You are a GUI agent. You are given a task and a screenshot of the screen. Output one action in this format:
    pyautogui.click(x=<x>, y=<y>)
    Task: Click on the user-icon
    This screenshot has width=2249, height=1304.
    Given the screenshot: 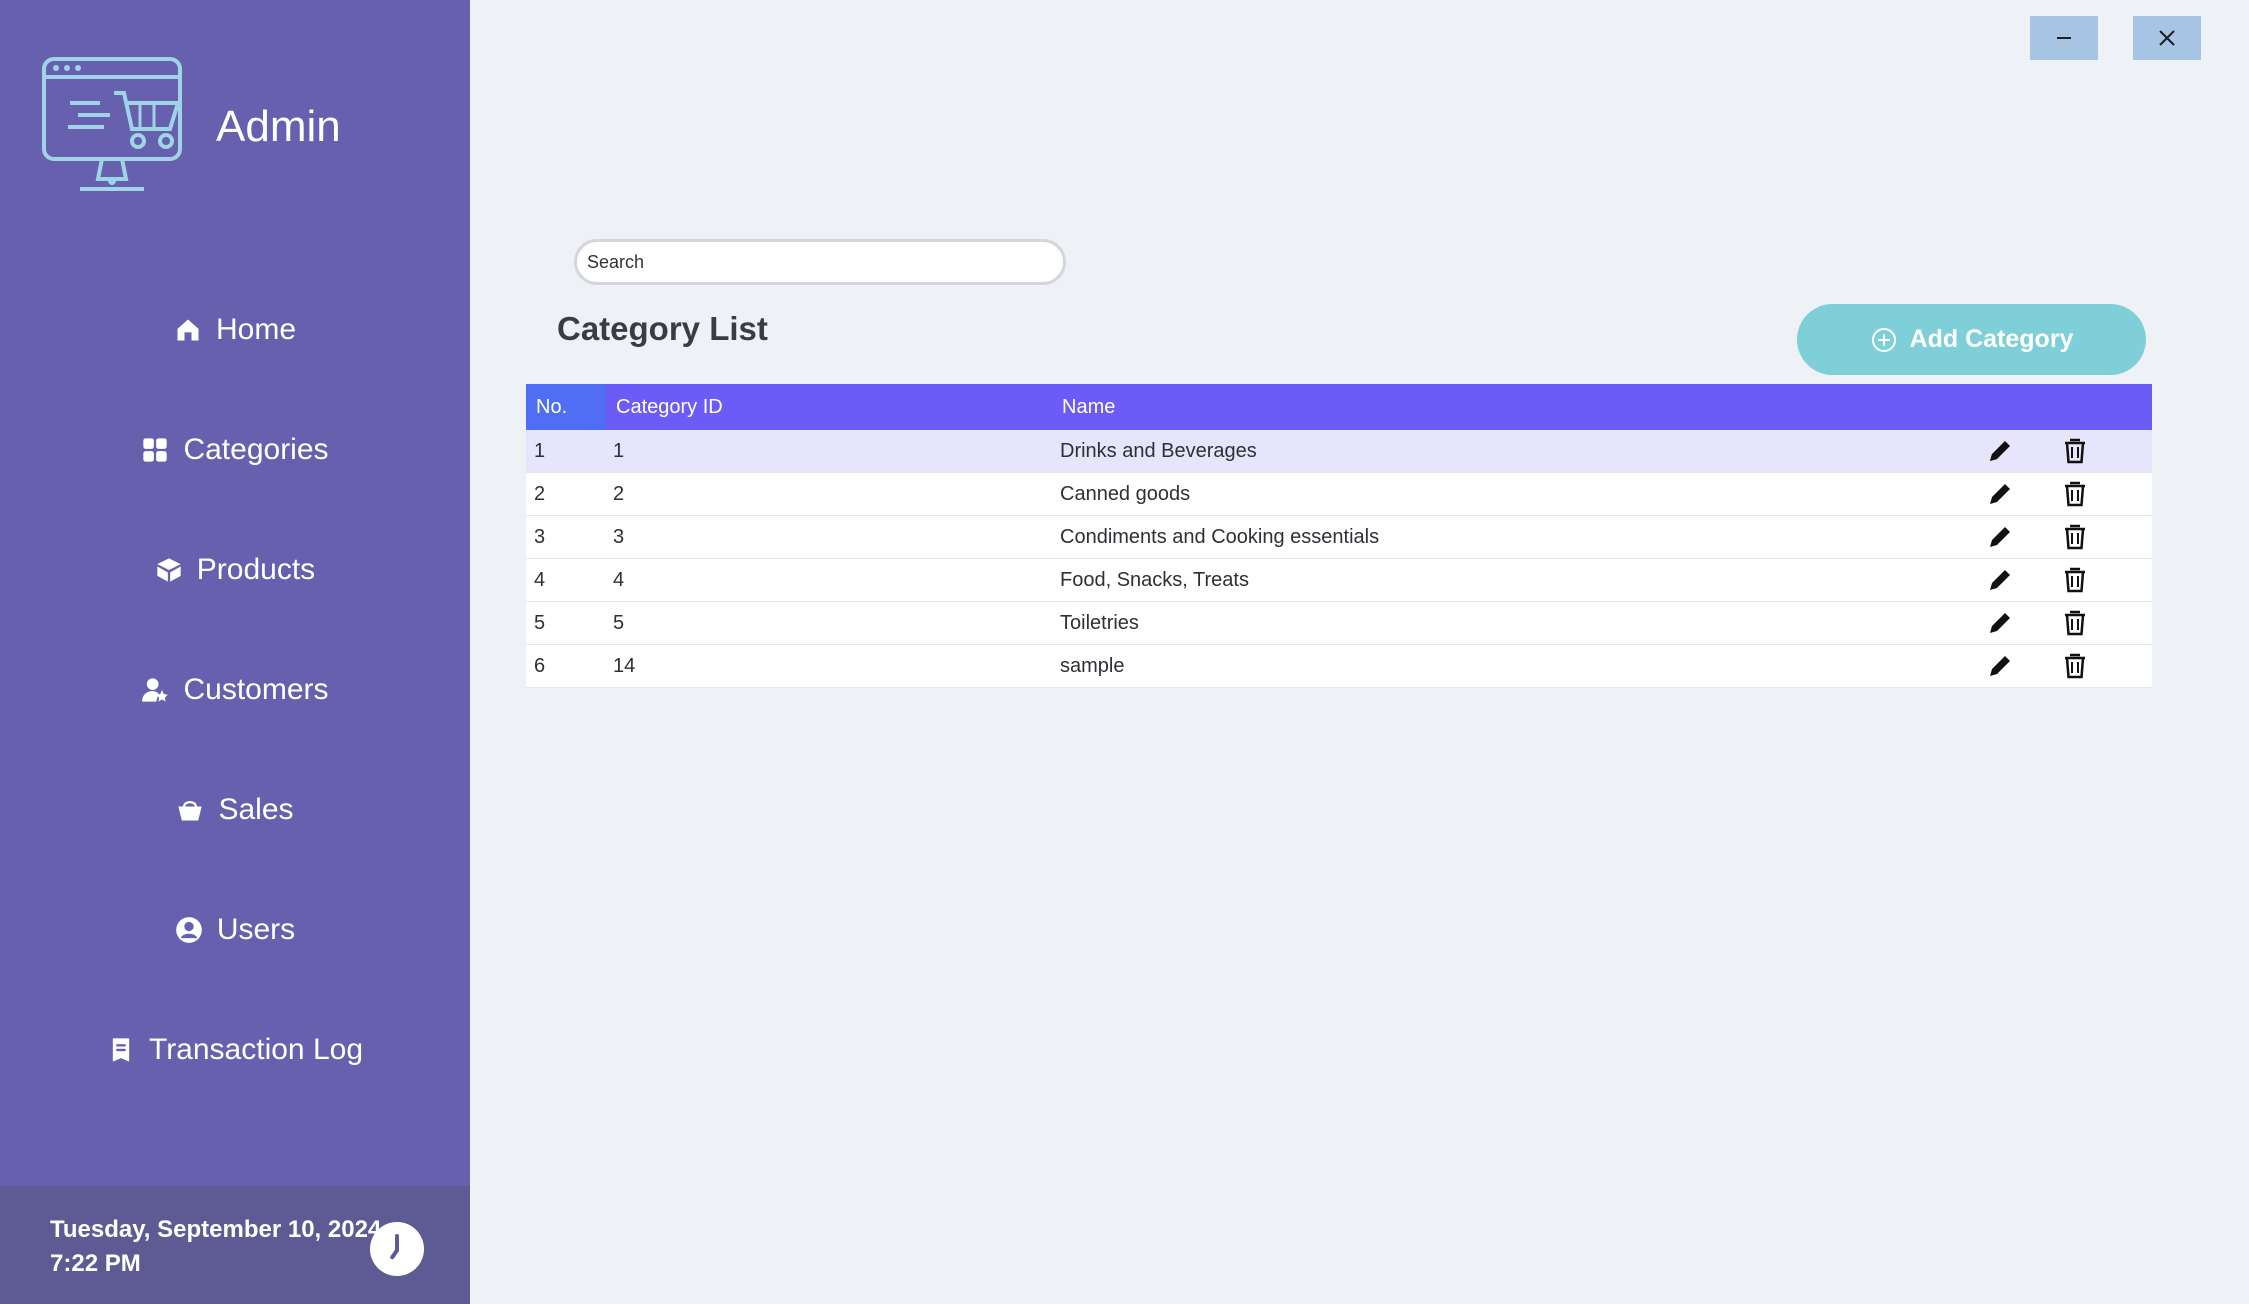 What is the action you would take?
    pyautogui.click(x=189, y=930)
    